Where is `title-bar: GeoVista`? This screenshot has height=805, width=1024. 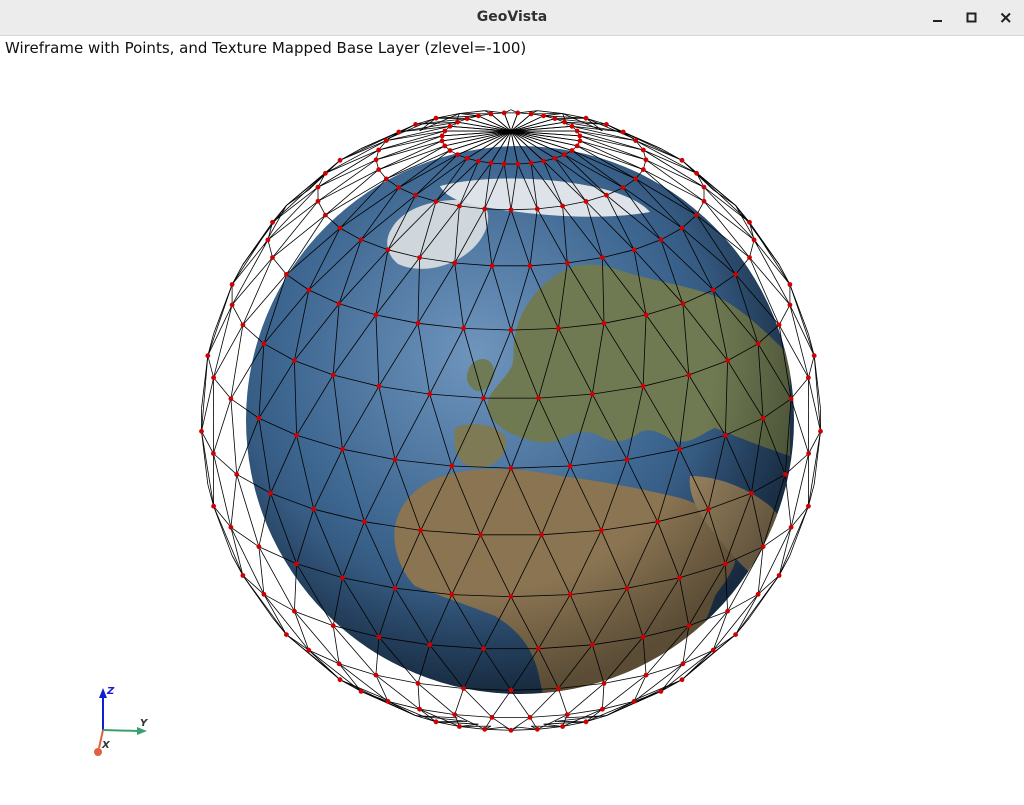
title-bar: GeoVista is located at coordinates (512, 18).